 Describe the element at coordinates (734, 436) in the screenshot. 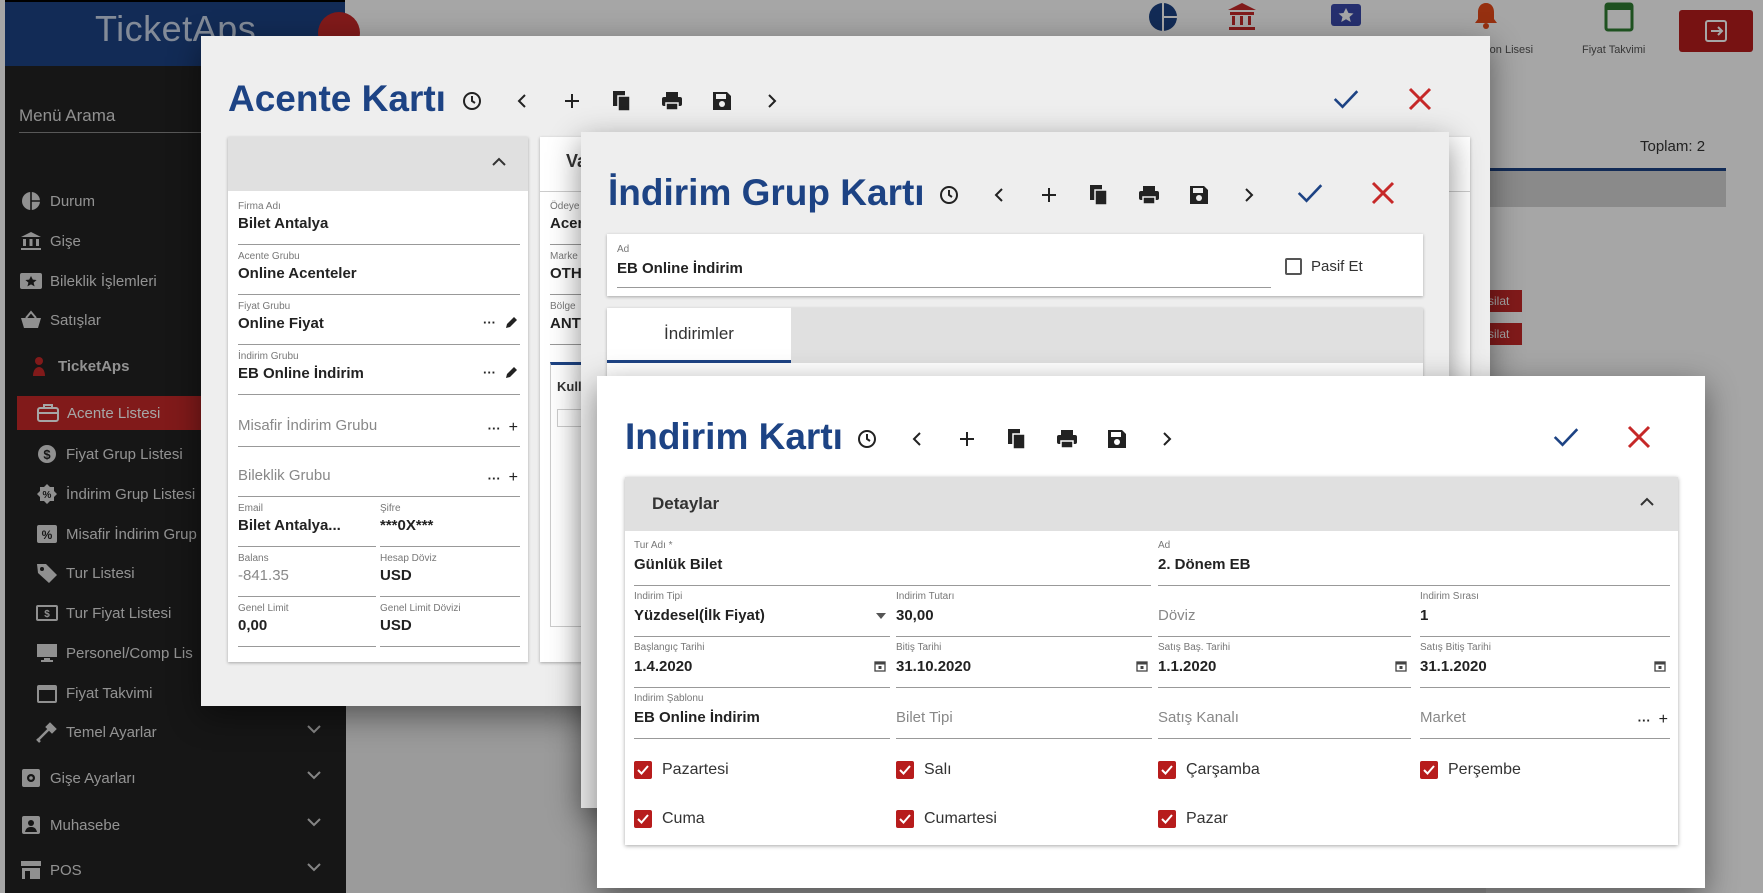

I see `dialog-title: Indirim Kartı` at that location.